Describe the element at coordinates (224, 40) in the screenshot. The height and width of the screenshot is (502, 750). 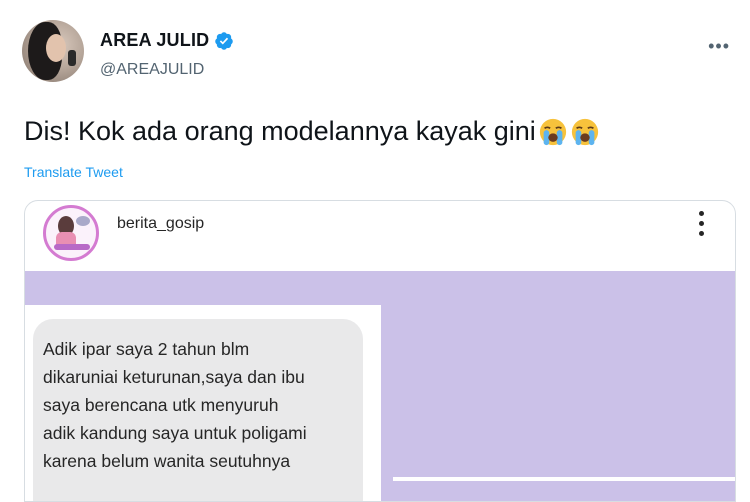
I see `verified-badge-icon` at that location.